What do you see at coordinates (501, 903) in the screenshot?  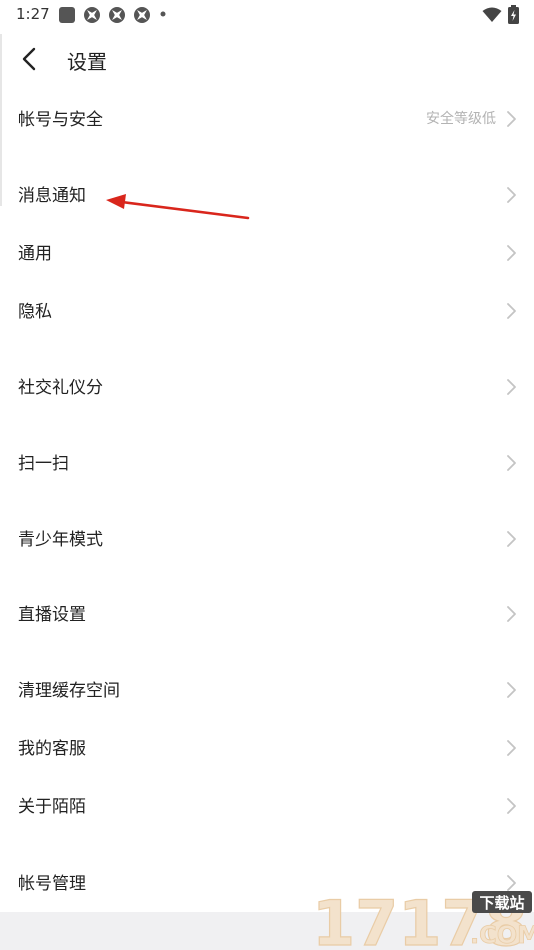 I see `watermark-tag: 下载站` at bounding box center [501, 903].